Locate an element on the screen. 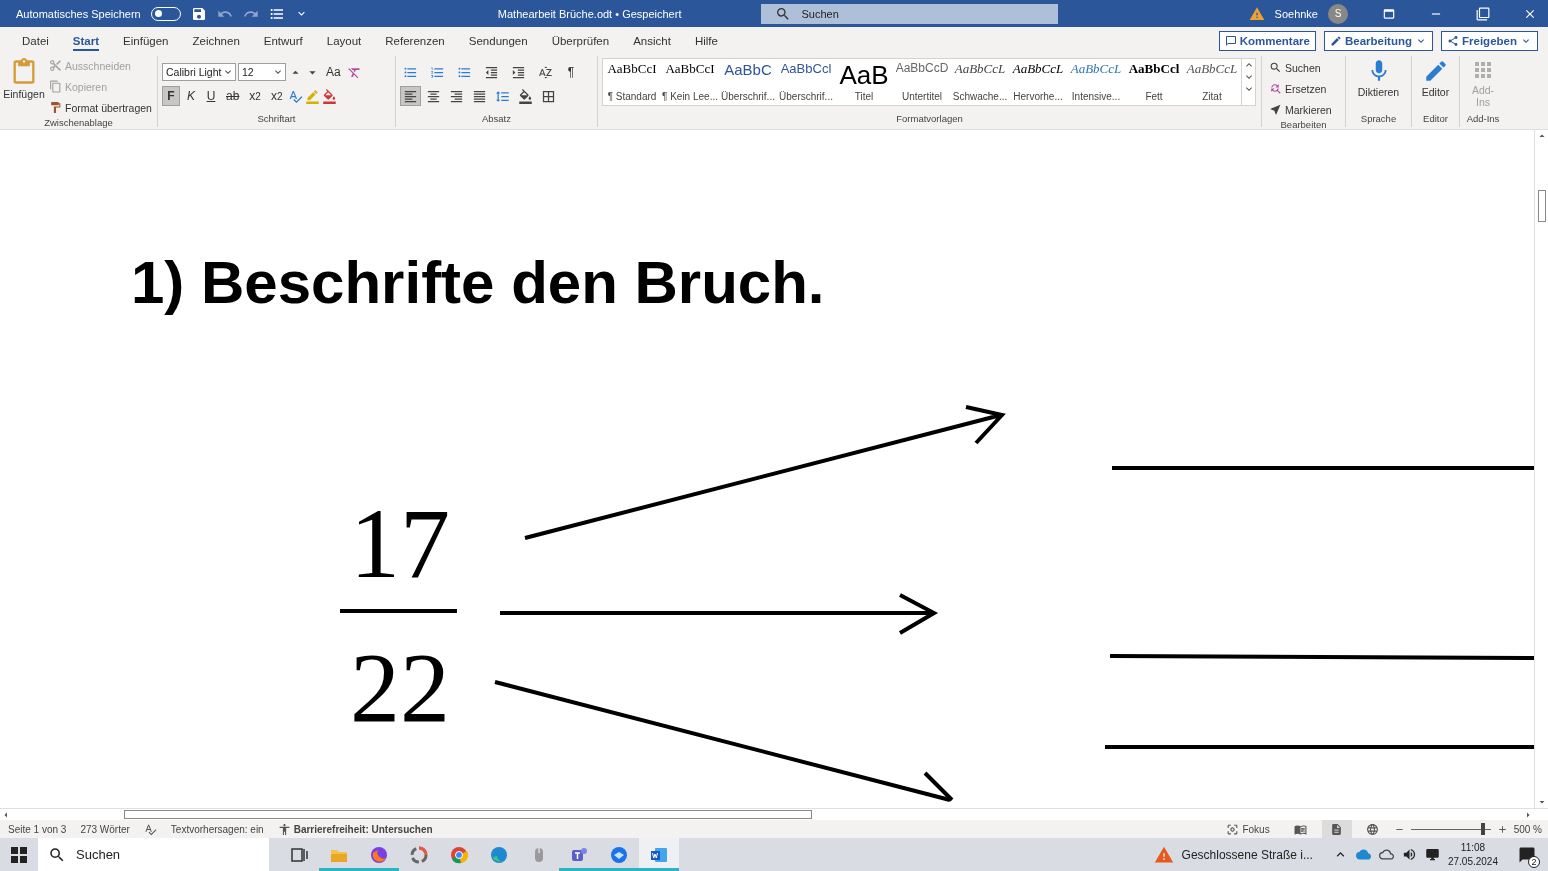 The width and height of the screenshot is (1548, 871). font-size: 12 is located at coordinates (248, 72).